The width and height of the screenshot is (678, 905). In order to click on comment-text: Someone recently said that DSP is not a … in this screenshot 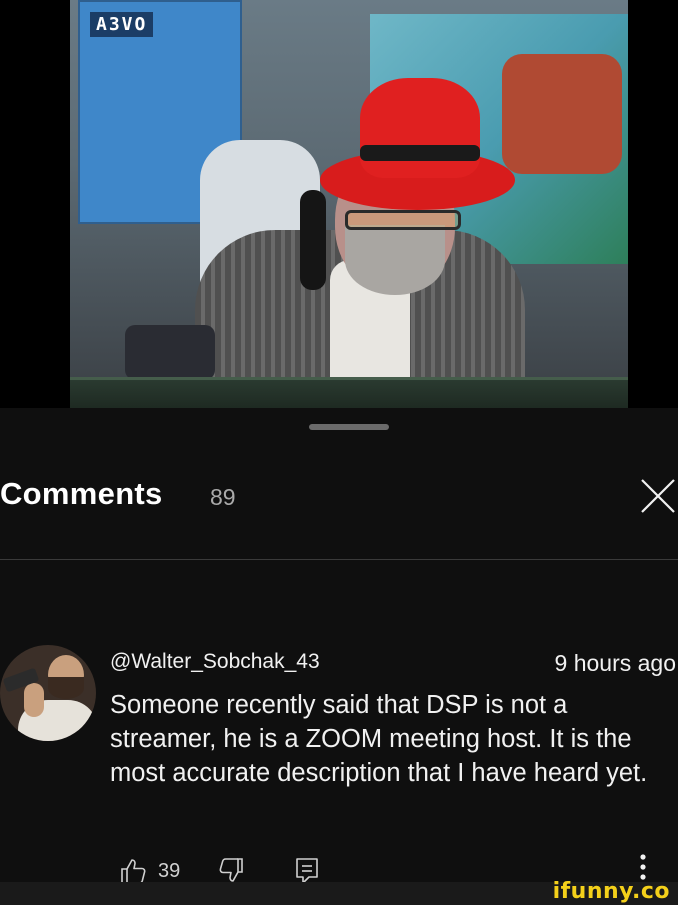, I will do `click(379, 739)`.